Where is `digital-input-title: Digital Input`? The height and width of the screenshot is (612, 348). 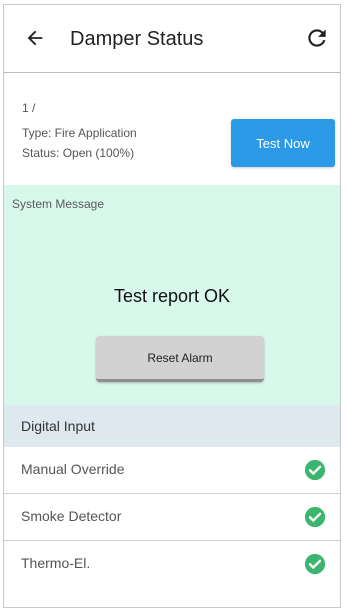 digital-input-title: Digital Input is located at coordinates (58, 426).